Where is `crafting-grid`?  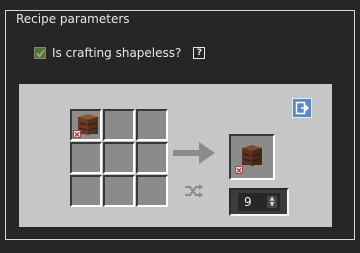 crafting-grid is located at coordinates (119, 158).